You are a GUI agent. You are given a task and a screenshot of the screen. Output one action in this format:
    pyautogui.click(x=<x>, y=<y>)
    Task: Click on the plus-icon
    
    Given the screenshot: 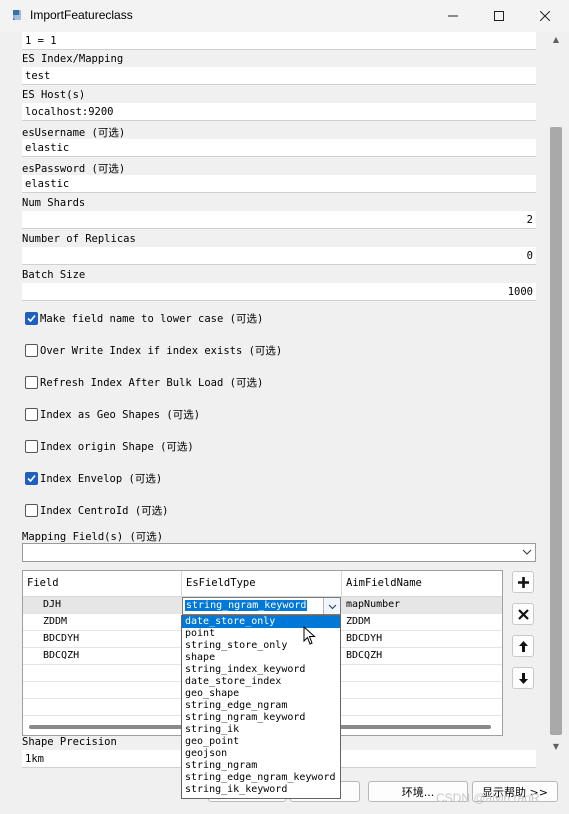 What is the action you would take?
    pyautogui.click(x=523, y=582)
    